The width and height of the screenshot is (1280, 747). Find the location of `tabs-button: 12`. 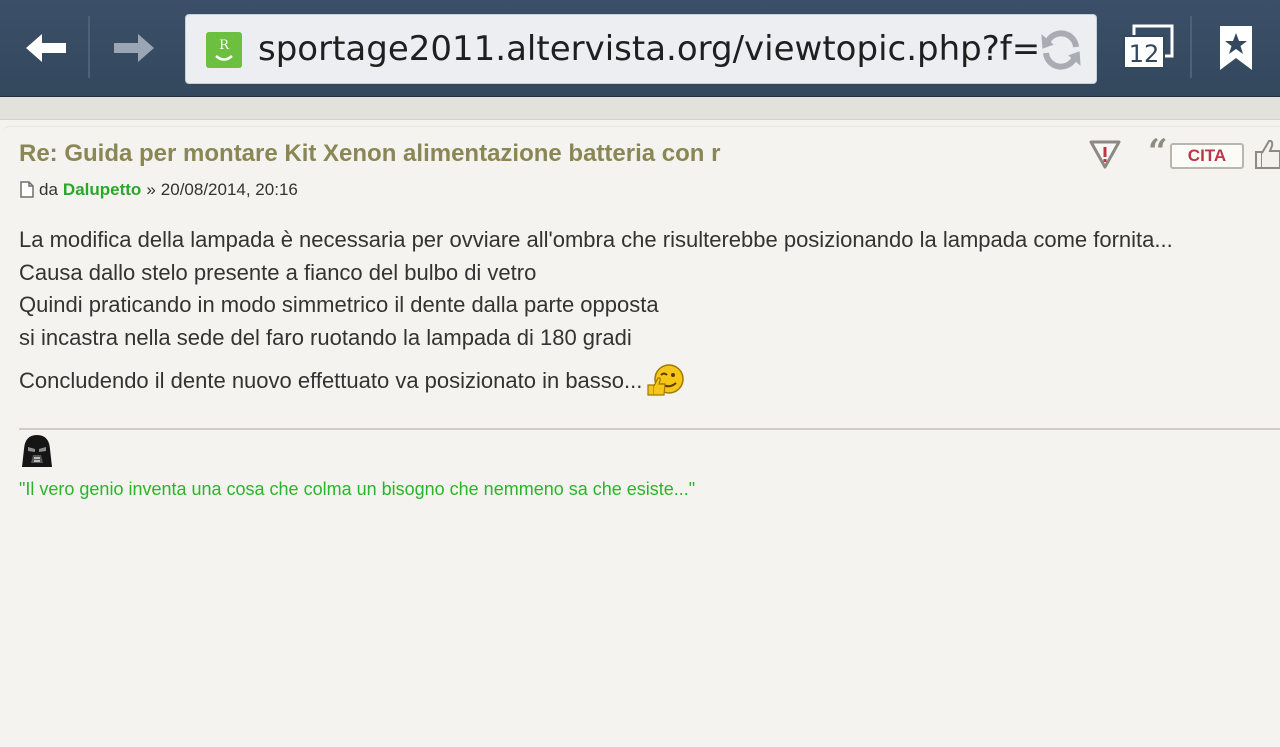

tabs-button: 12 is located at coordinates (1148, 48).